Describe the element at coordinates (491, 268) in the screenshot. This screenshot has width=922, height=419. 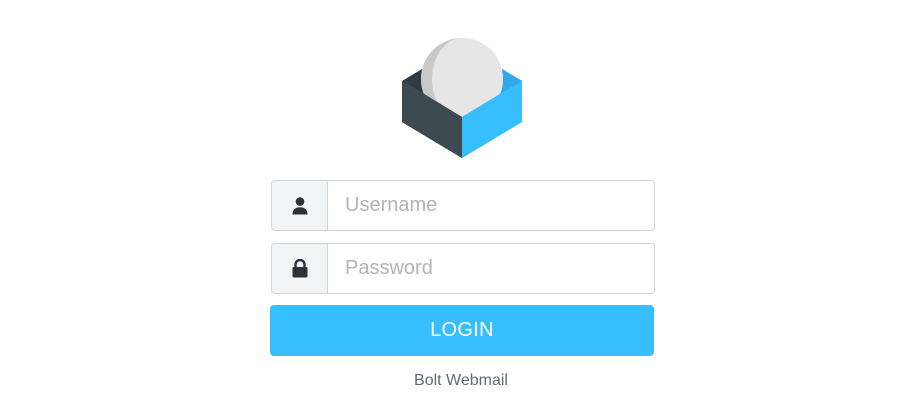
I see `password-input` at that location.